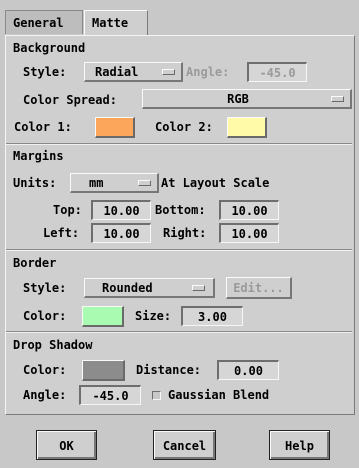 The width and height of the screenshot is (359, 468). Describe the element at coordinates (248, 370) in the screenshot. I see `distance-field: 0.00` at that location.